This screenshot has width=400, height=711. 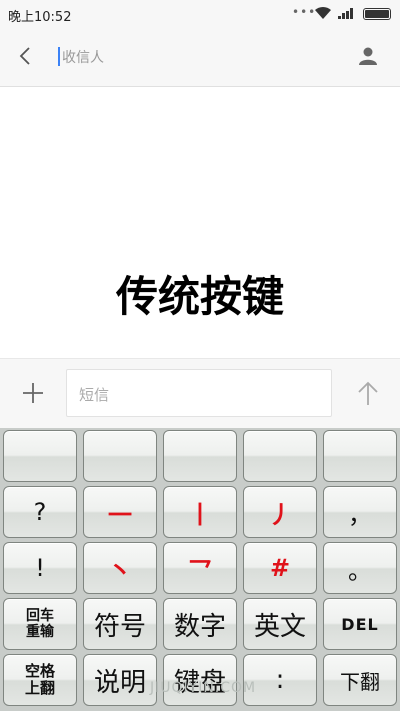 What do you see at coordinates (200, 624) in the screenshot?
I see `key-digits: 数字` at bounding box center [200, 624].